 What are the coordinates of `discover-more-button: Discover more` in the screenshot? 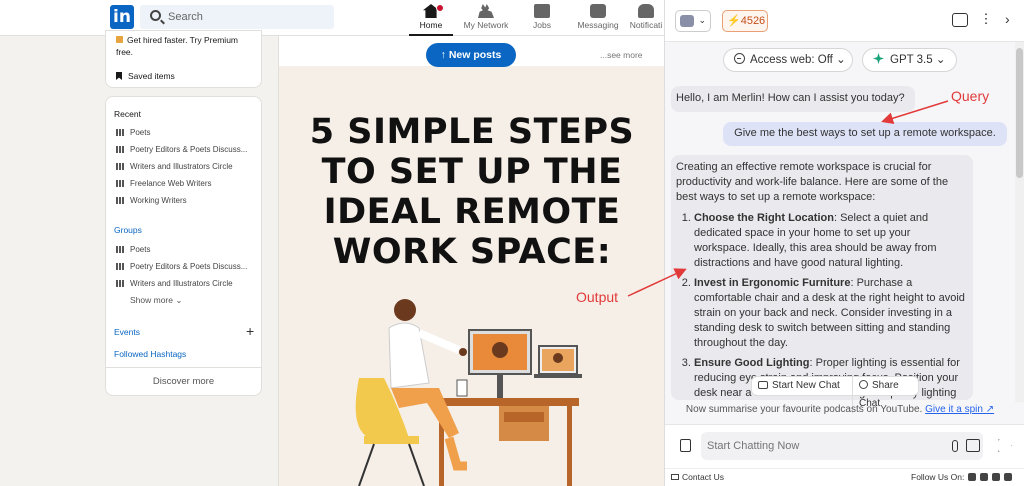 It's located at (183, 377).